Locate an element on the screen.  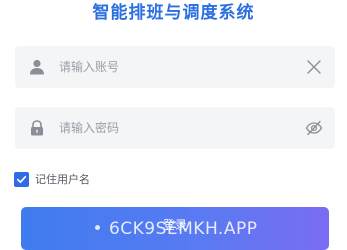
user-icon is located at coordinates (37, 67).